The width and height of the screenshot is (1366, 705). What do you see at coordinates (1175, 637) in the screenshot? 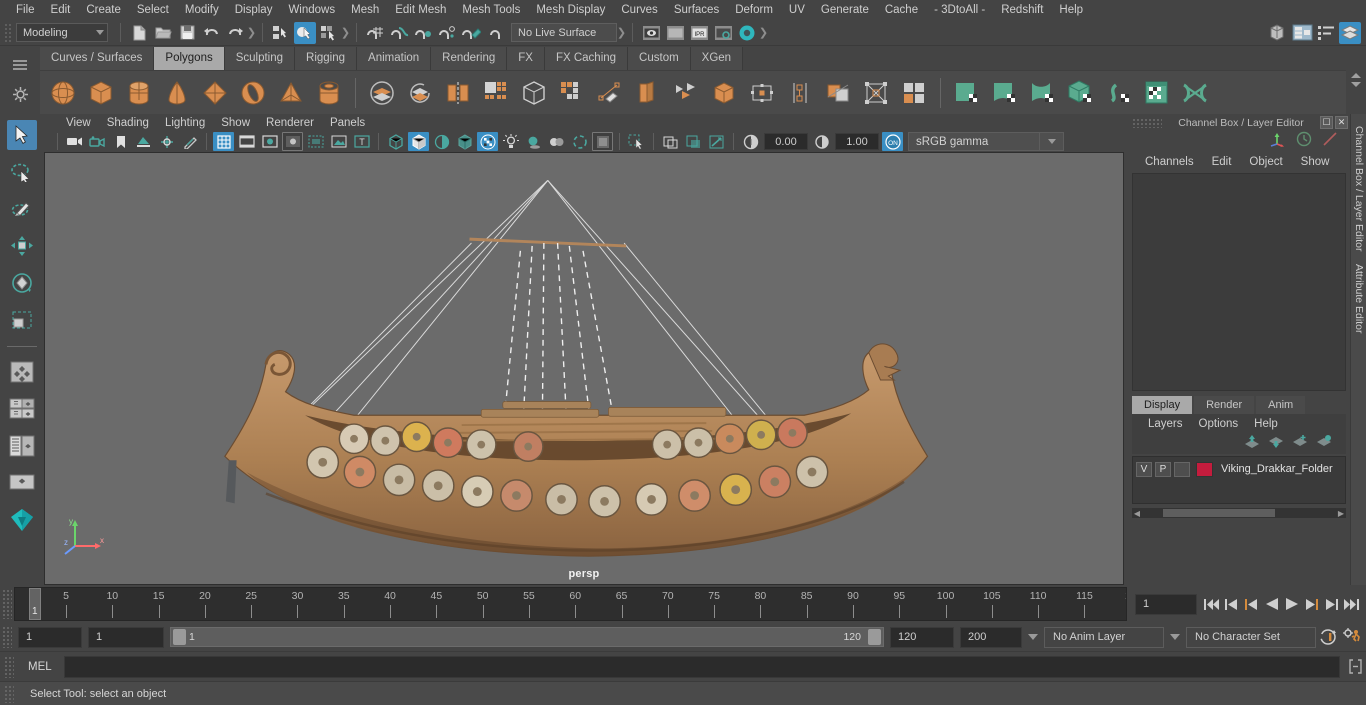
I see `character-set-dropdown-icon` at bounding box center [1175, 637].